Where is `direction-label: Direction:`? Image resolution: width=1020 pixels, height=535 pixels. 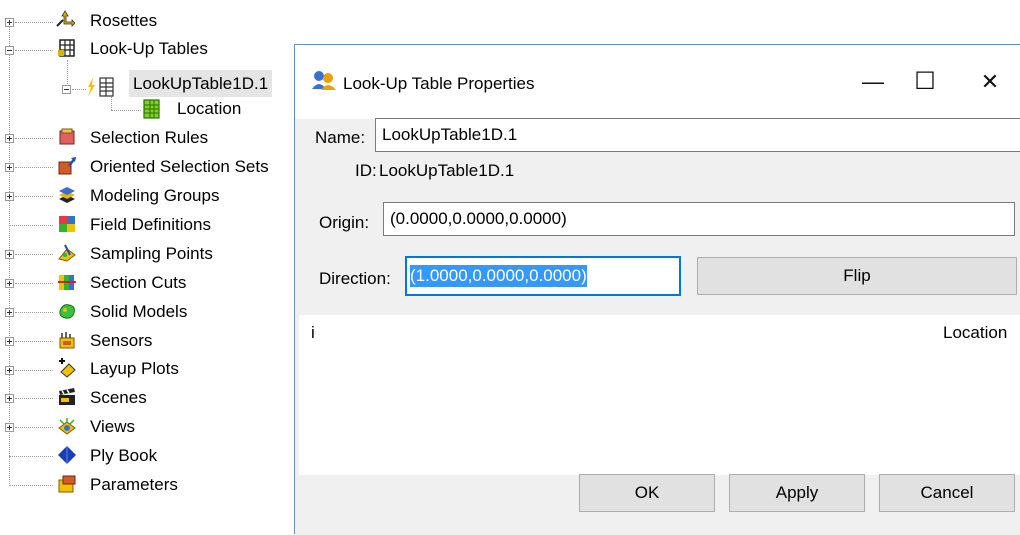 direction-label: Direction: is located at coordinates (355, 278).